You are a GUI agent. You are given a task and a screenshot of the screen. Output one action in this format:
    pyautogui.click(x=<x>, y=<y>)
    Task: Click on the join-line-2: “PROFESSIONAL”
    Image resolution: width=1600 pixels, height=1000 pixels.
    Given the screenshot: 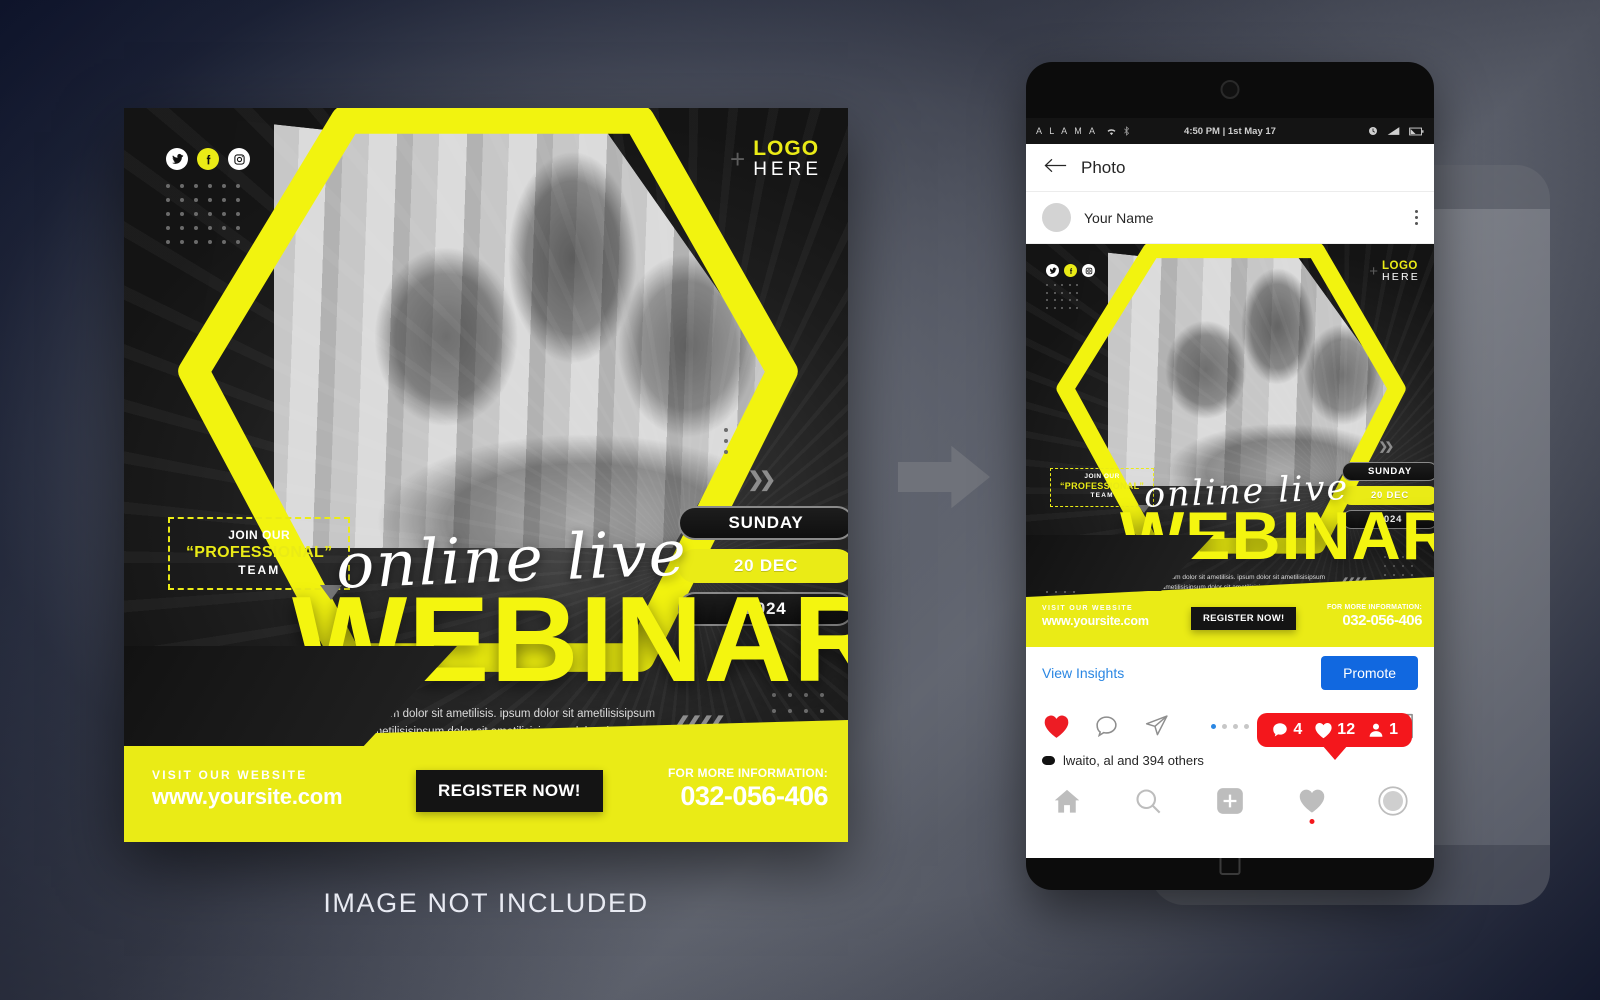 What is the action you would take?
    pyautogui.click(x=259, y=552)
    